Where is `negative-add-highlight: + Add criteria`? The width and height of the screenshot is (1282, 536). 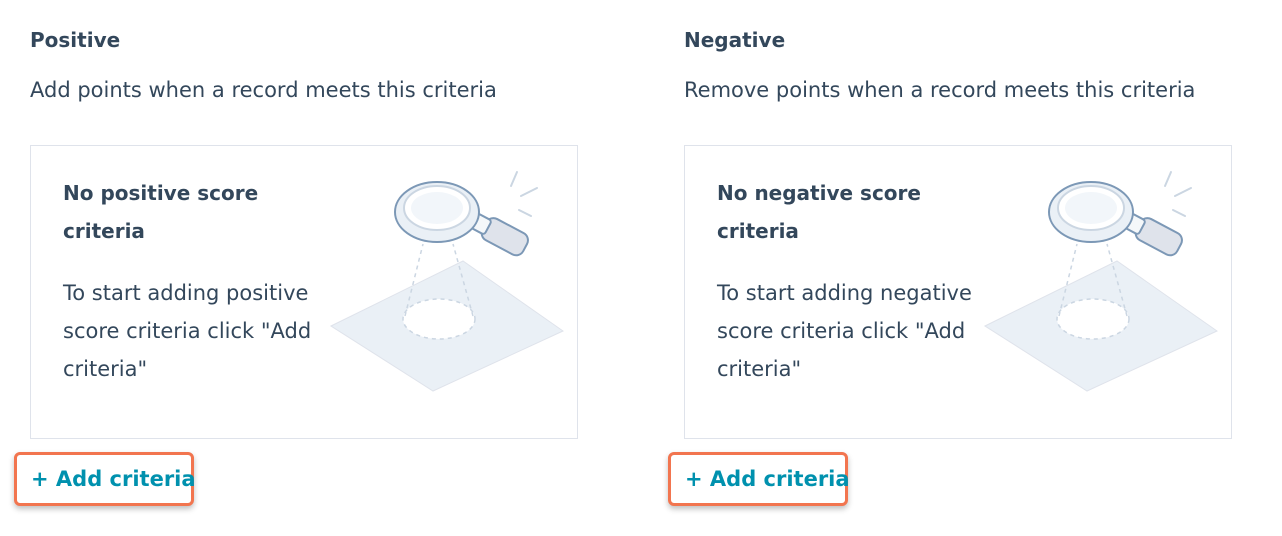 negative-add-highlight: + Add criteria is located at coordinates (759, 479).